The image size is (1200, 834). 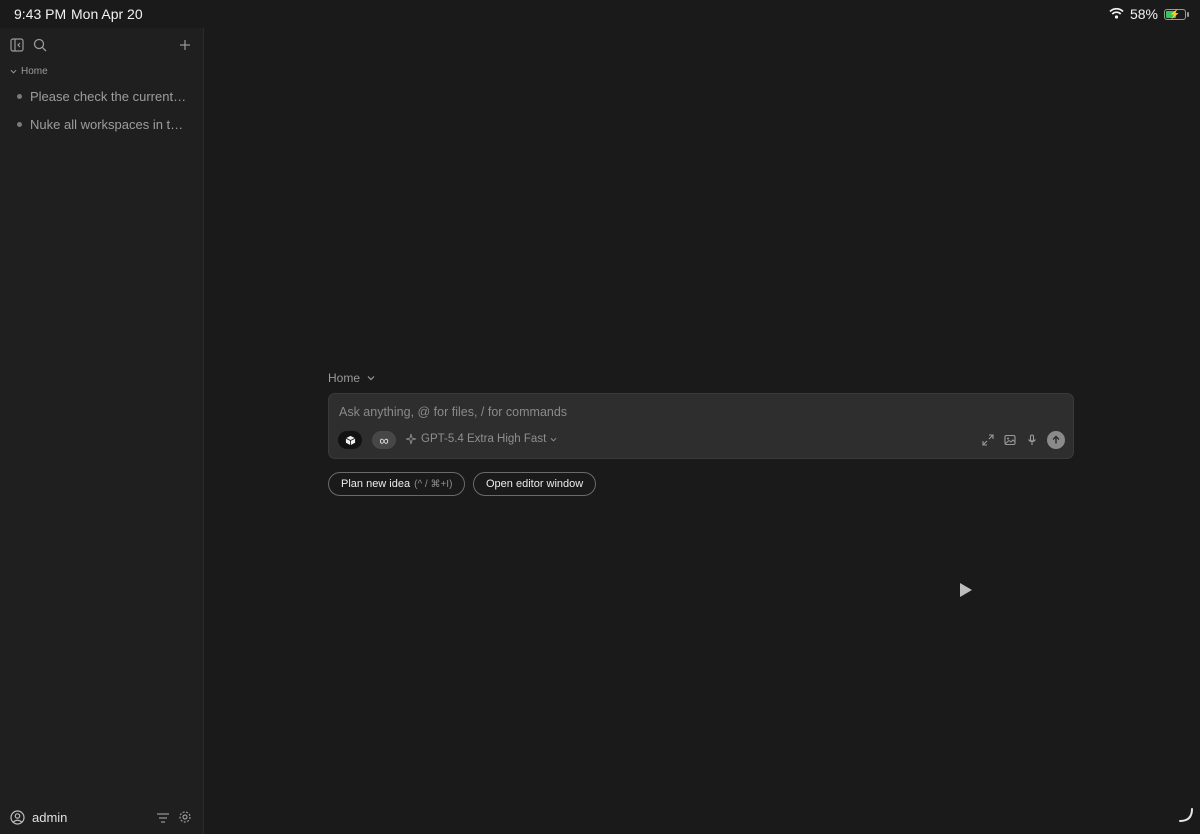 I want to click on plan-new-idea-label: Plan new idea, so click(x=376, y=484).